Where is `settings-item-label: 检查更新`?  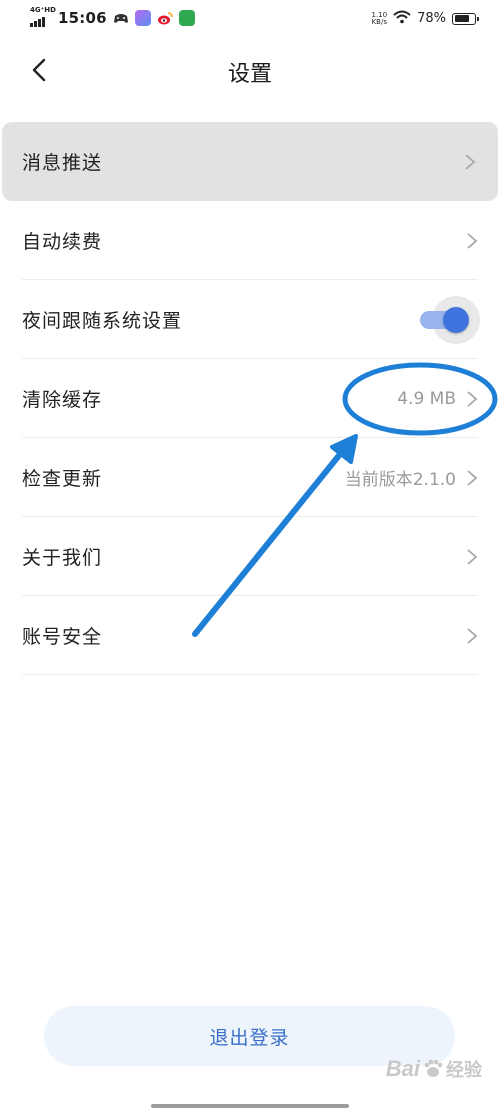 settings-item-label: 检查更新 is located at coordinates (62, 479).